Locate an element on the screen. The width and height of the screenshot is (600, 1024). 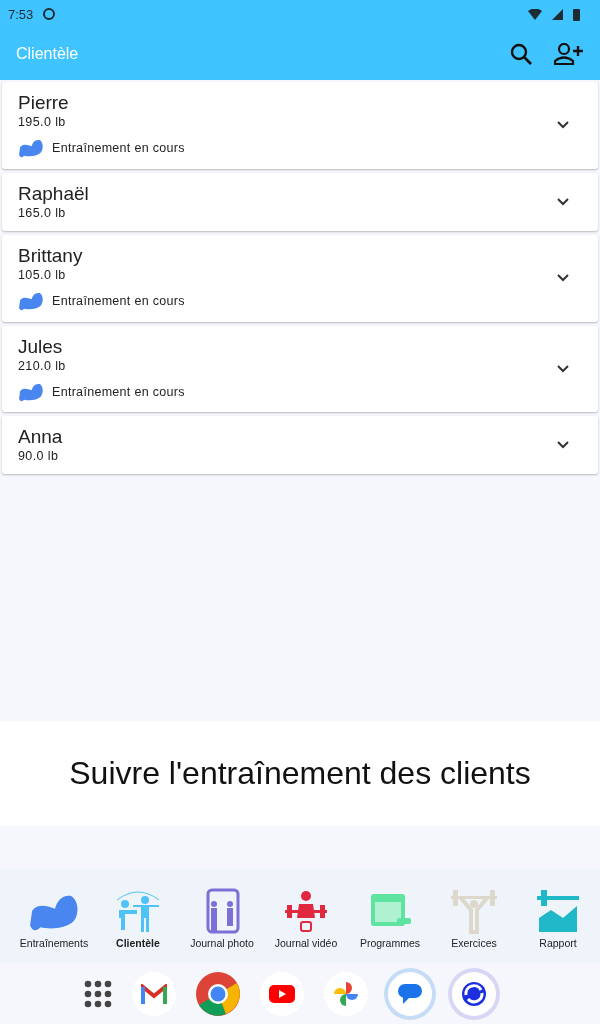
mail-app-icon is located at coordinates (154, 993).